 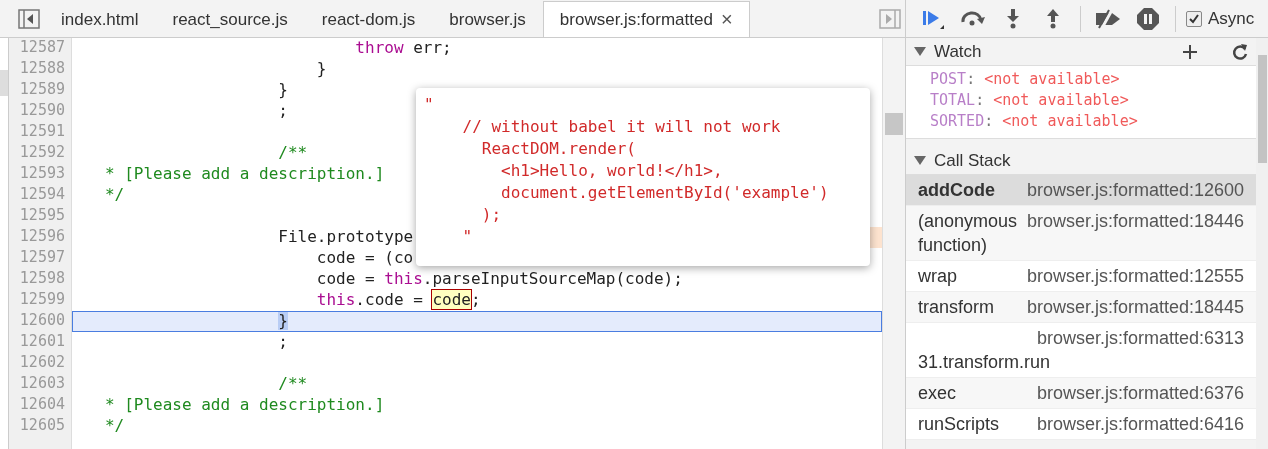 What do you see at coordinates (42, 300) in the screenshot?
I see `line-number: 12599` at bounding box center [42, 300].